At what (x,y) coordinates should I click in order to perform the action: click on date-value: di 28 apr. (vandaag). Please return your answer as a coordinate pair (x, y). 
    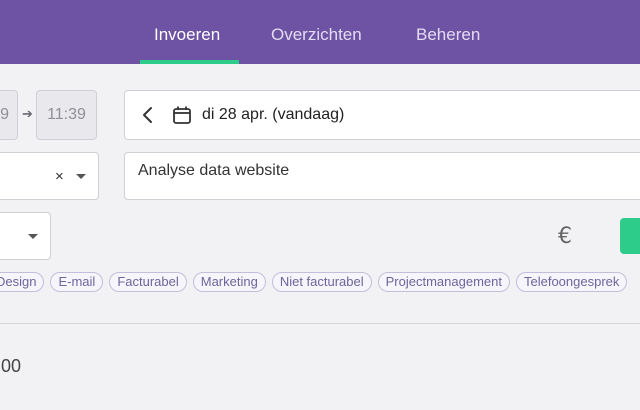
    Looking at the image, I should click on (273, 114).